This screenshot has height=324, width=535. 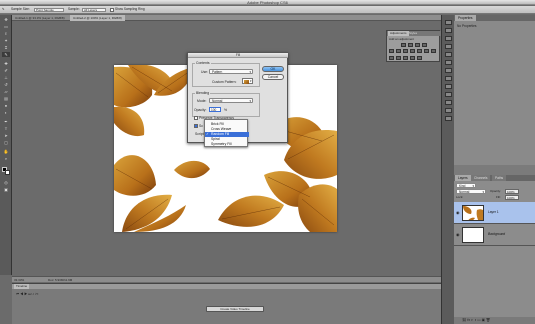 I want to click on dodge-icon: ◐, so click(x=6, y=112).